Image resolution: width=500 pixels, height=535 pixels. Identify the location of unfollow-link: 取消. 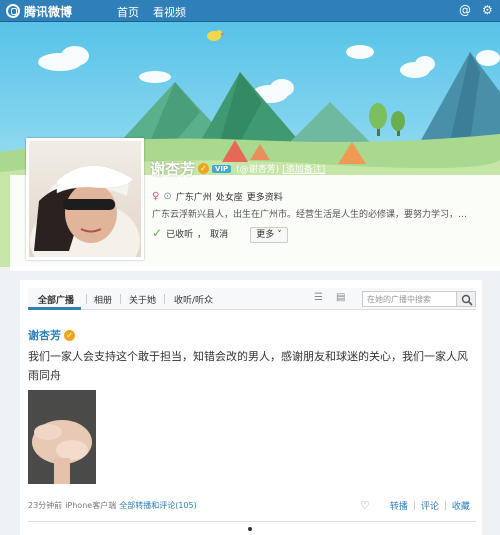
(219, 233).